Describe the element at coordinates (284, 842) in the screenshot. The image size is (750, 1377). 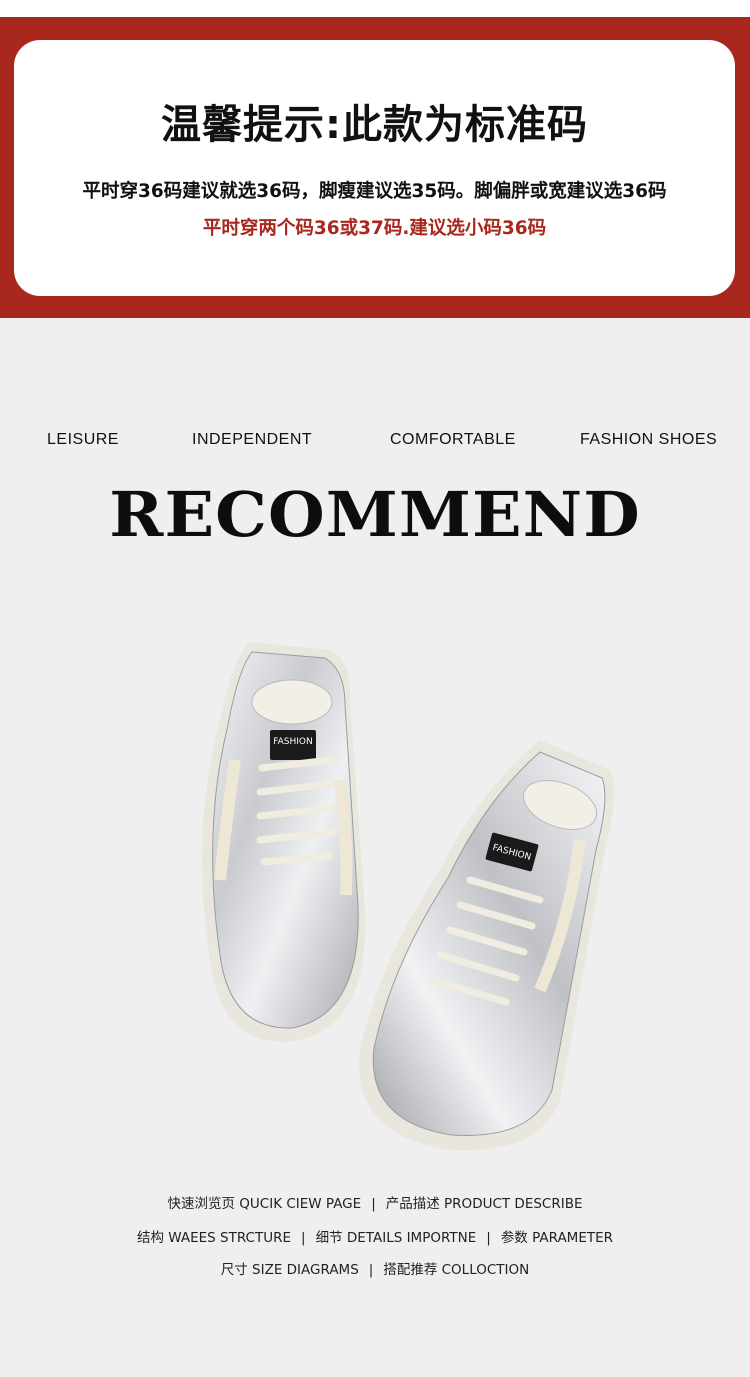
I see `left-shoe: FASHION` at that location.